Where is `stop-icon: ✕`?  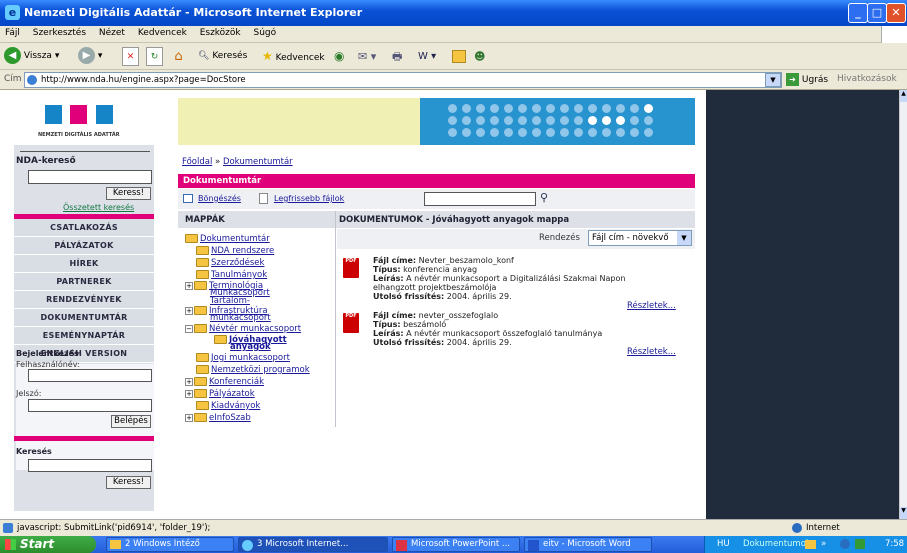
stop-icon: ✕ is located at coordinates (130, 56).